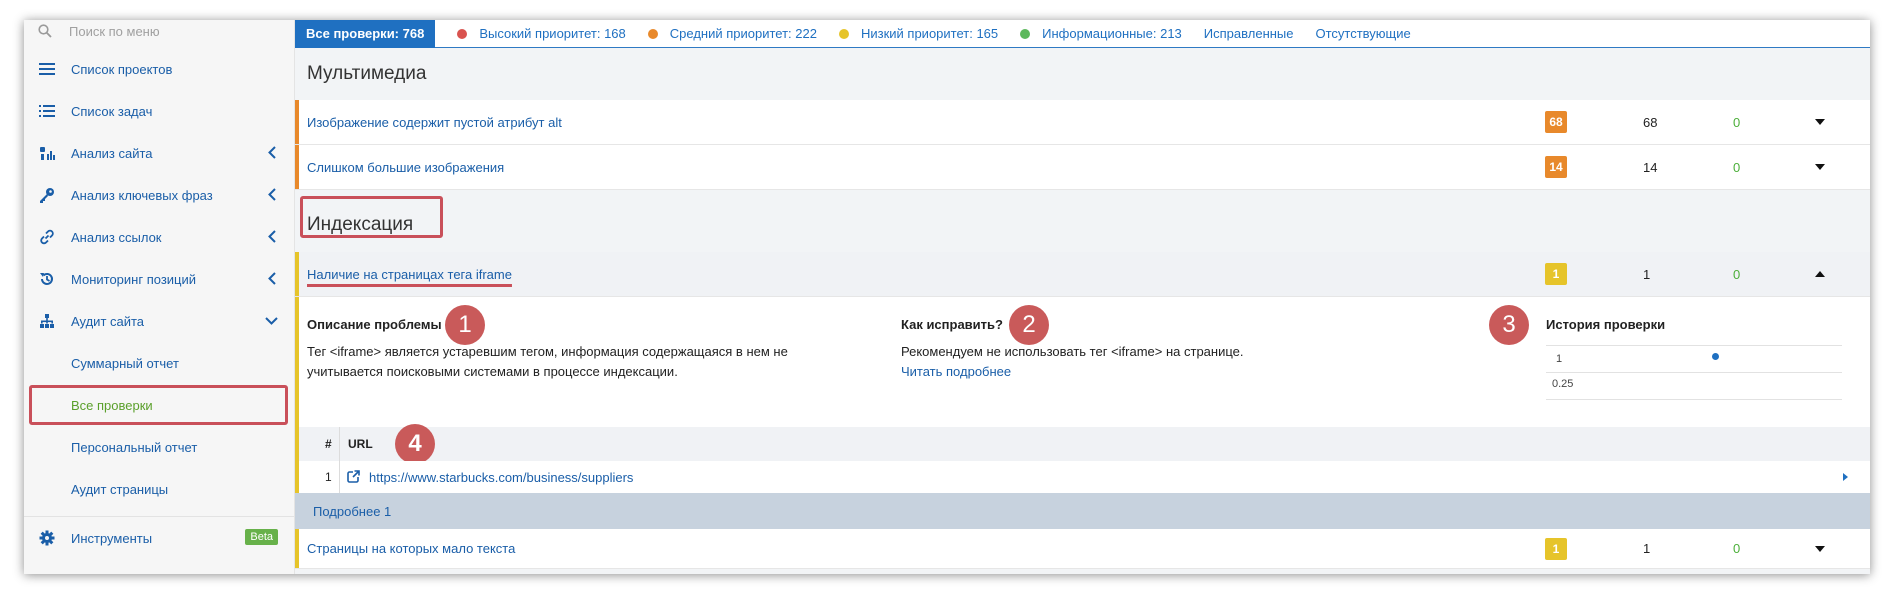  I want to click on sidebar-item-label: Анализ ключевых фраз, so click(142, 195).